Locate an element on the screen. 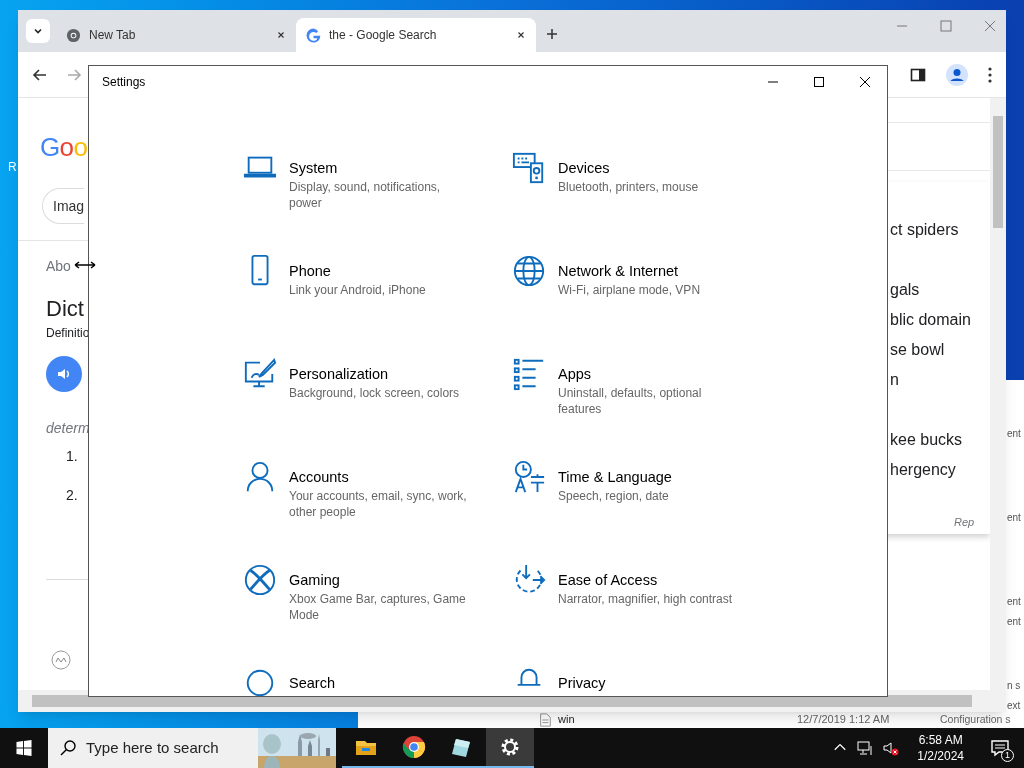 The image size is (1024, 768). settings-item: Search is located at coordinates (377, 681).